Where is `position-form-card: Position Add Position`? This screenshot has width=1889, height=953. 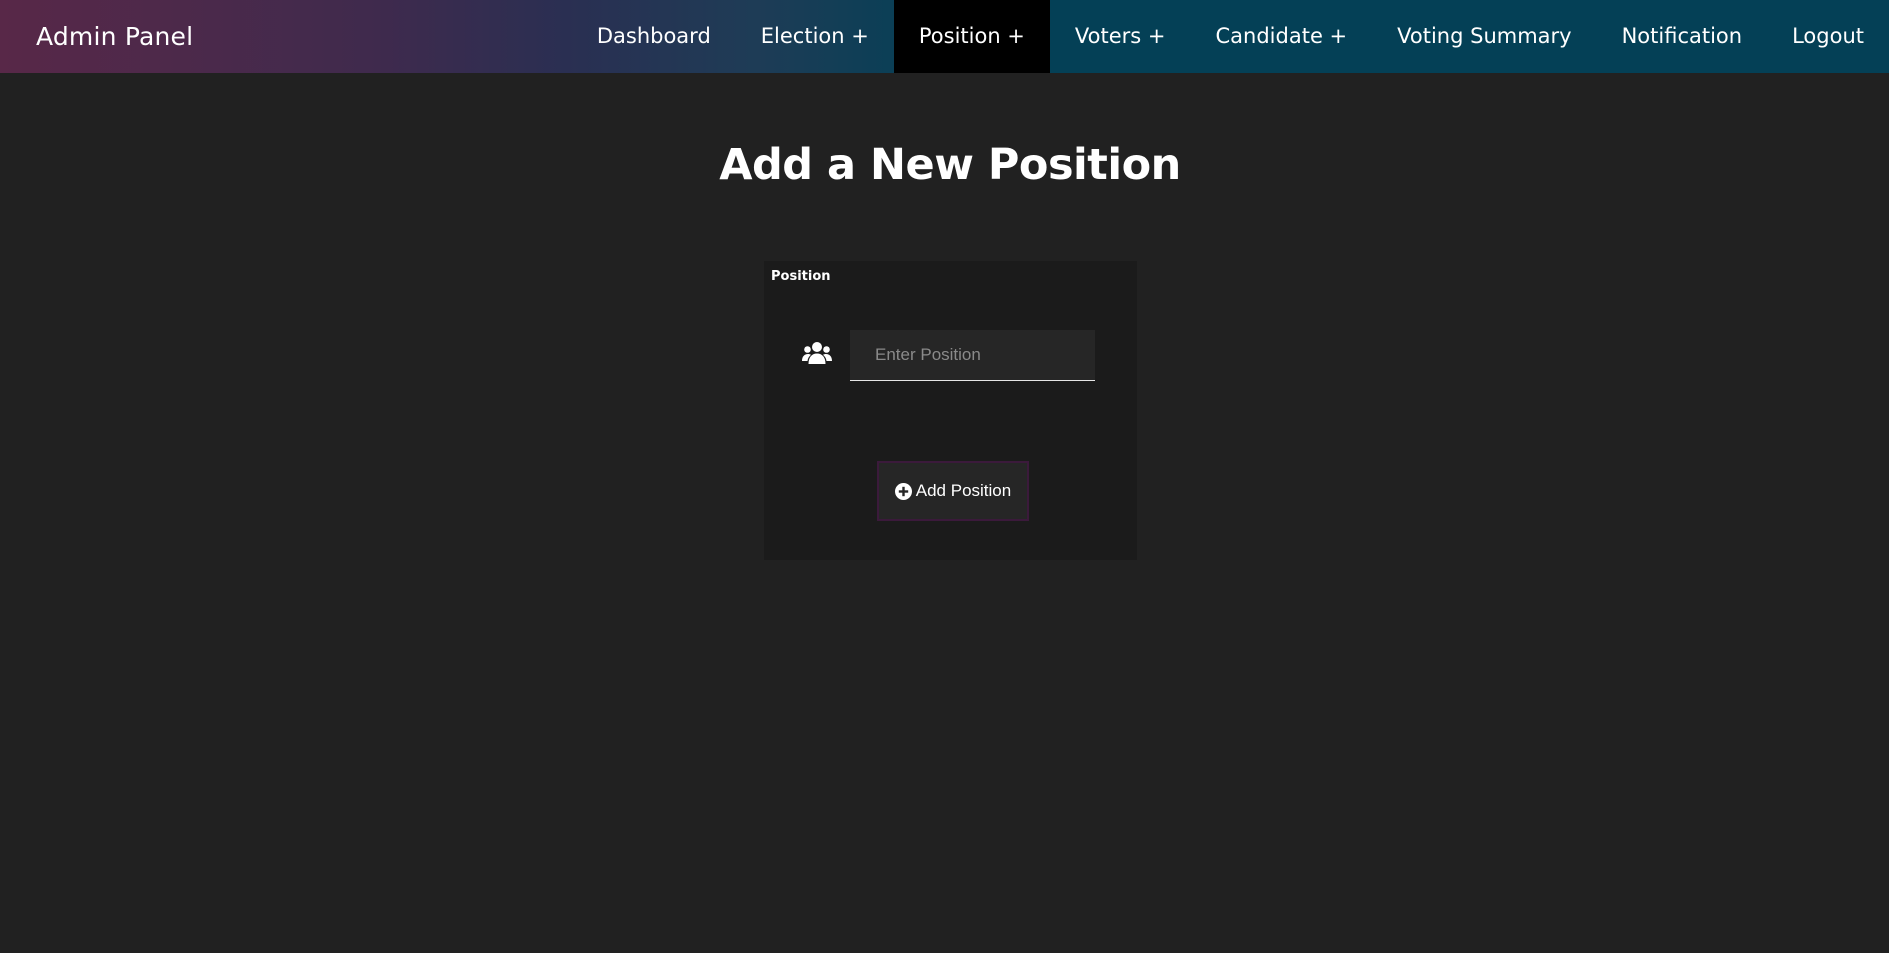 position-form-card: Position Add Position is located at coordinates (950, 410).